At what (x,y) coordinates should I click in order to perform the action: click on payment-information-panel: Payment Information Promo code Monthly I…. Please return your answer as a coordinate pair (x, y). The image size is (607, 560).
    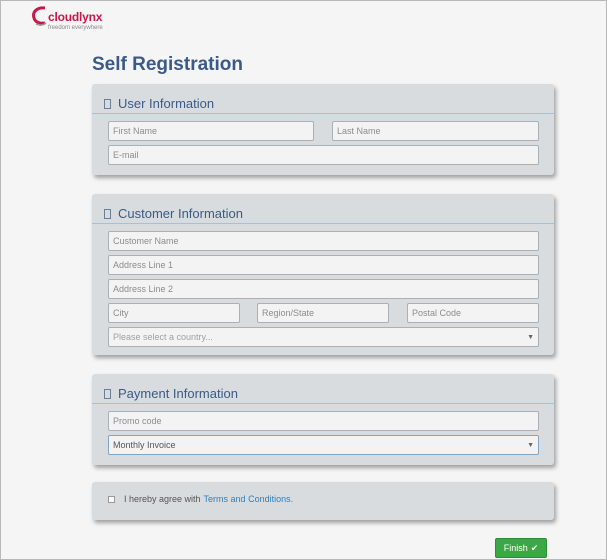
    Looking at the image, I should click on (323, 419).